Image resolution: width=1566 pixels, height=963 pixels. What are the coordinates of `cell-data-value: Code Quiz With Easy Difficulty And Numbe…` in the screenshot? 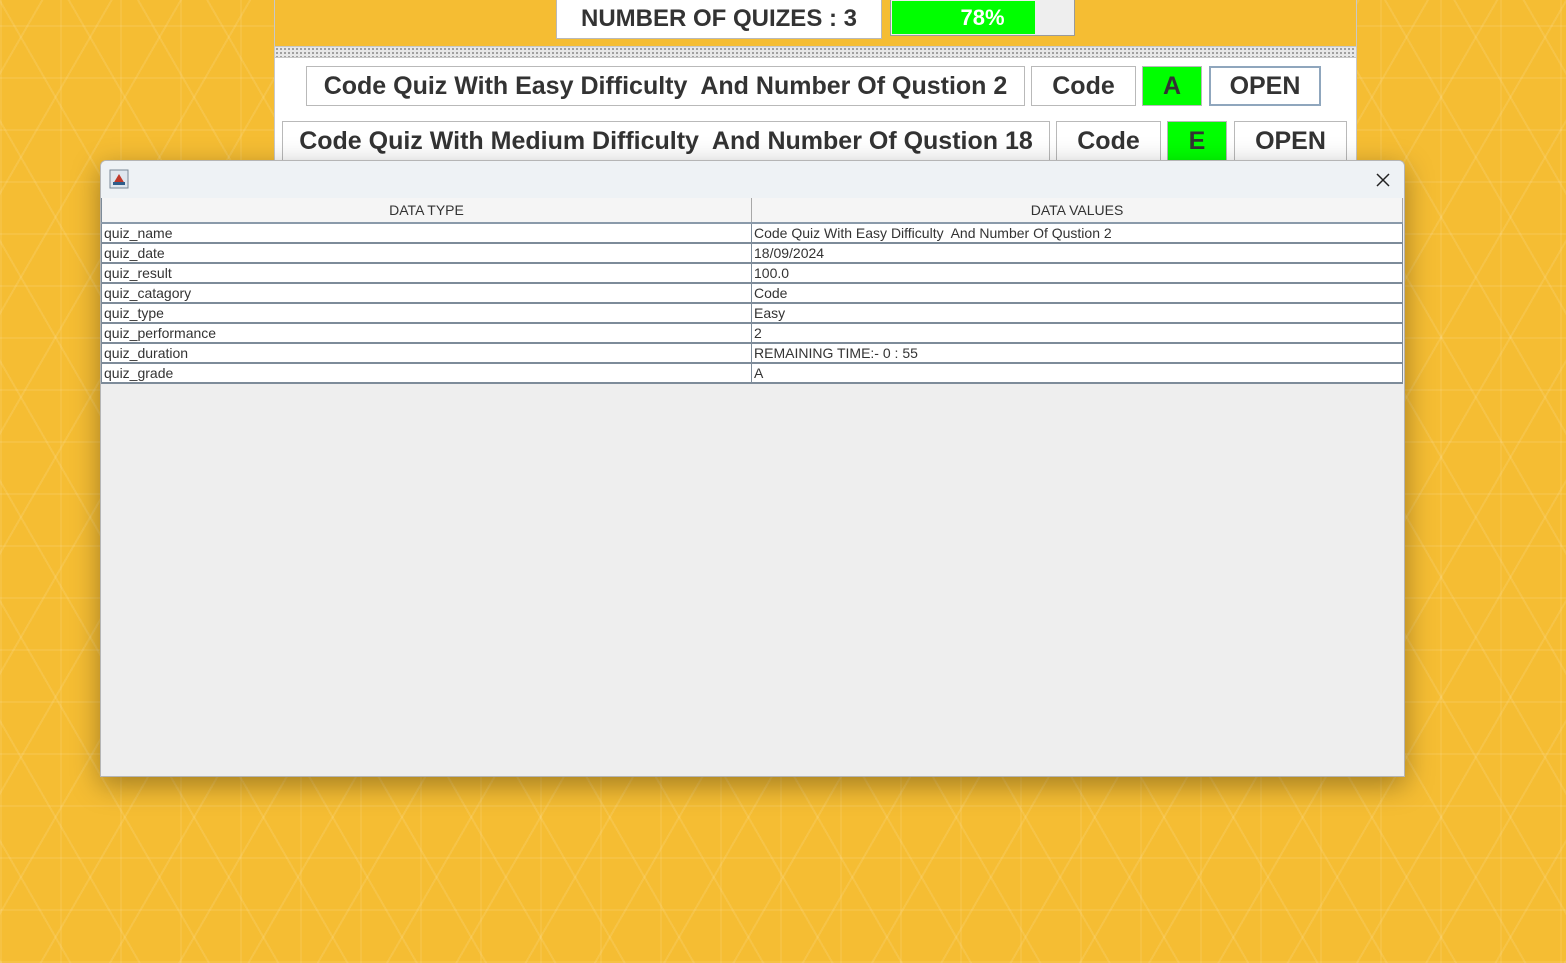 It's located at (1077, 233).